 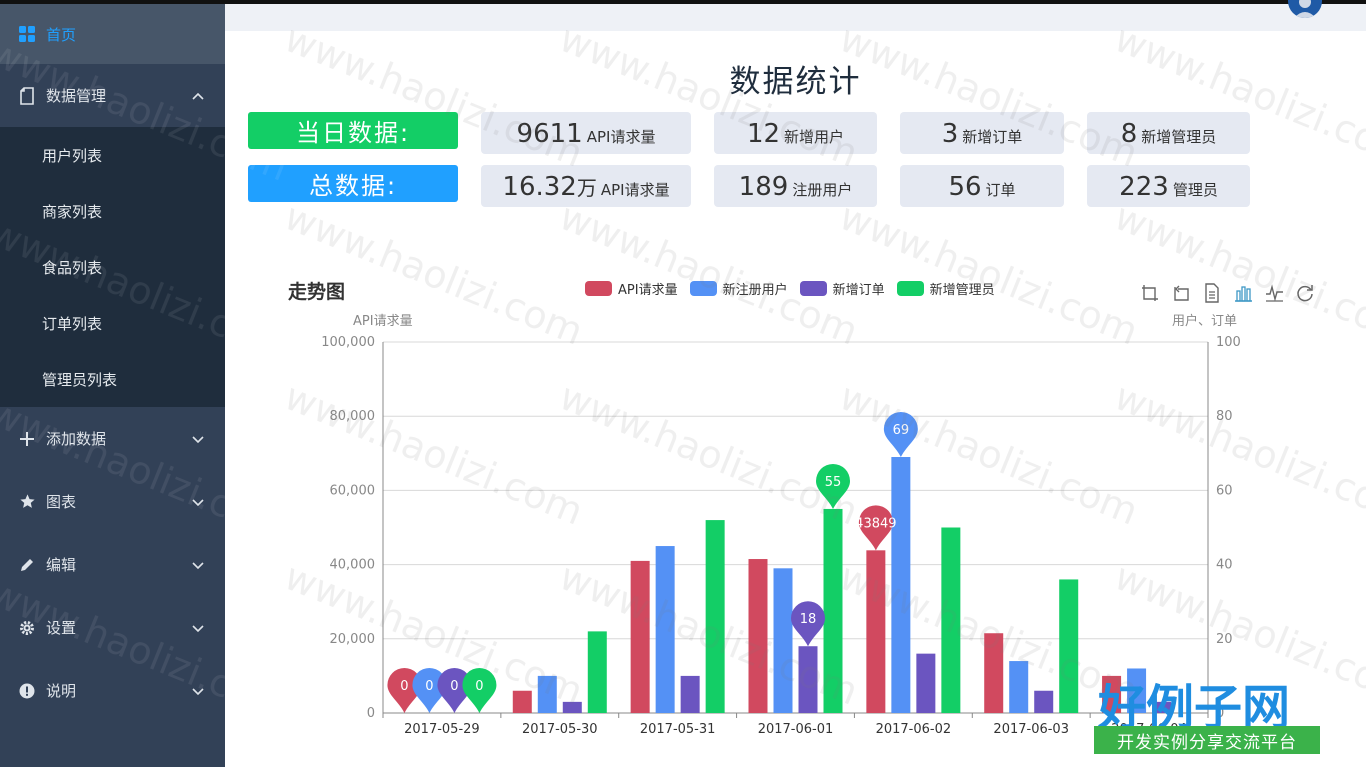 What do you see at coordinates (27, 628) in the screenshot?
I see `gear-icon` at bounding box center [27, 628].